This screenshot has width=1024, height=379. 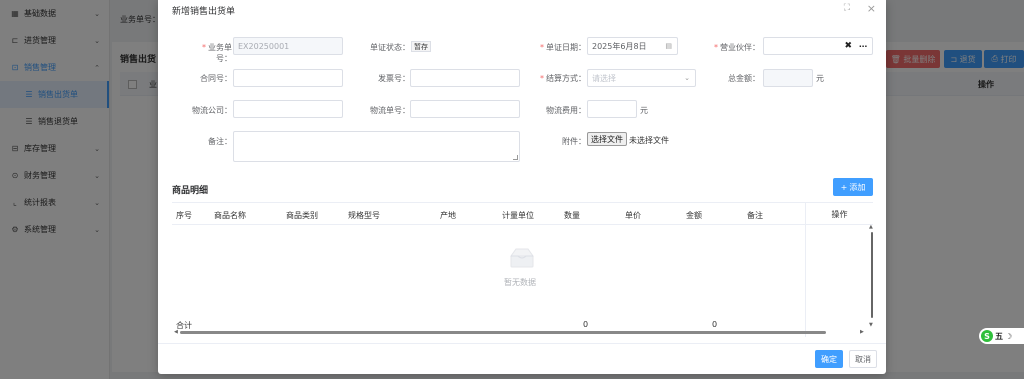 What do you see at coordinates (715, 324) in the screenshot?
I see `summary-amount: 0` at bounding box center [715, 324].